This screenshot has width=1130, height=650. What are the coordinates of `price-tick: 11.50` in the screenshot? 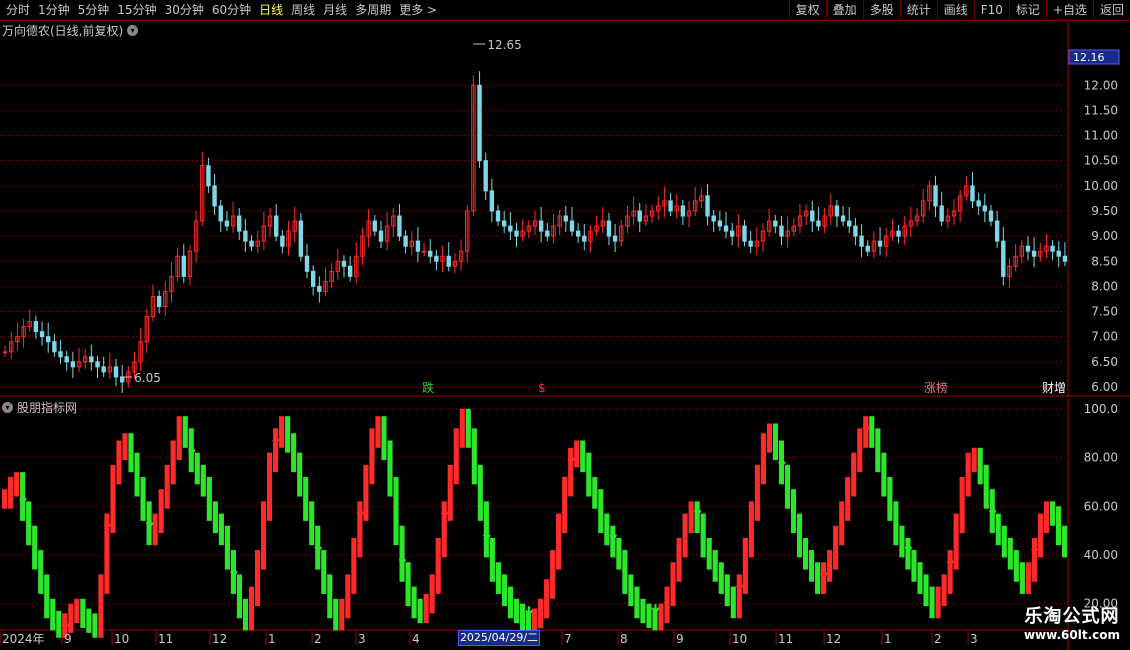 It's located at (1101, 110).